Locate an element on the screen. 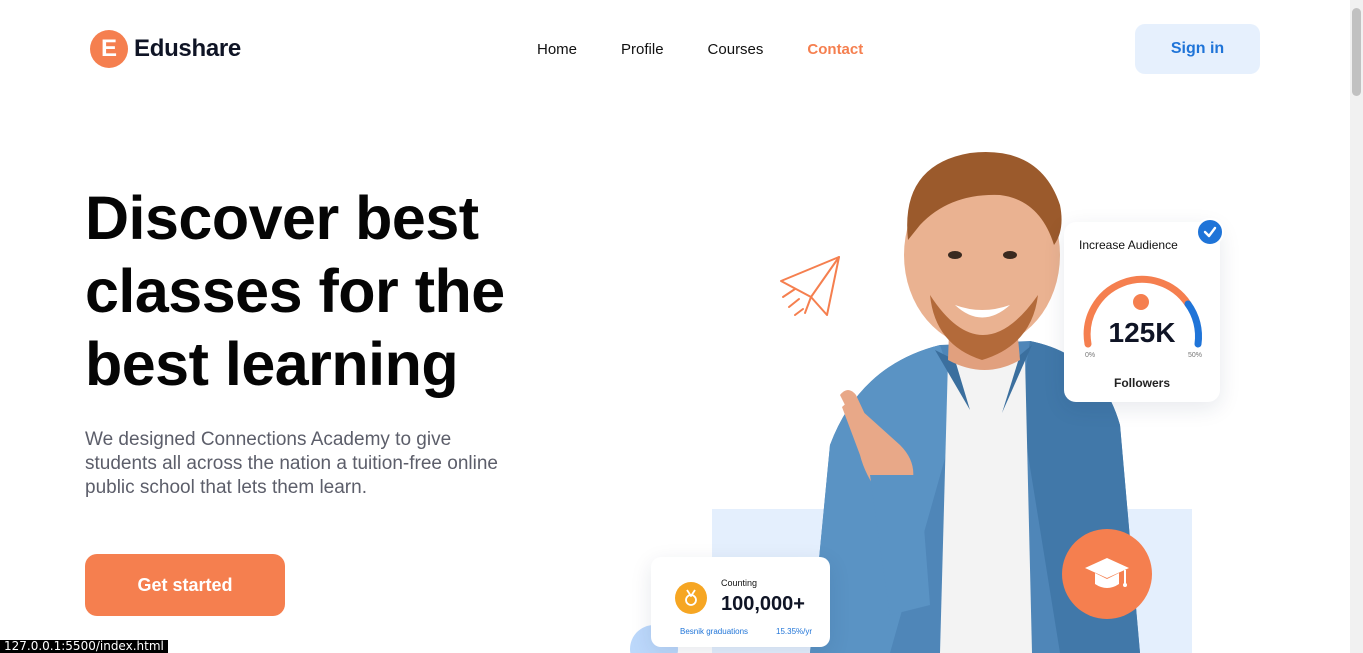 The width and height of the screenshot is (1363, 653). check-icon is located at coordinates (1210, 232).